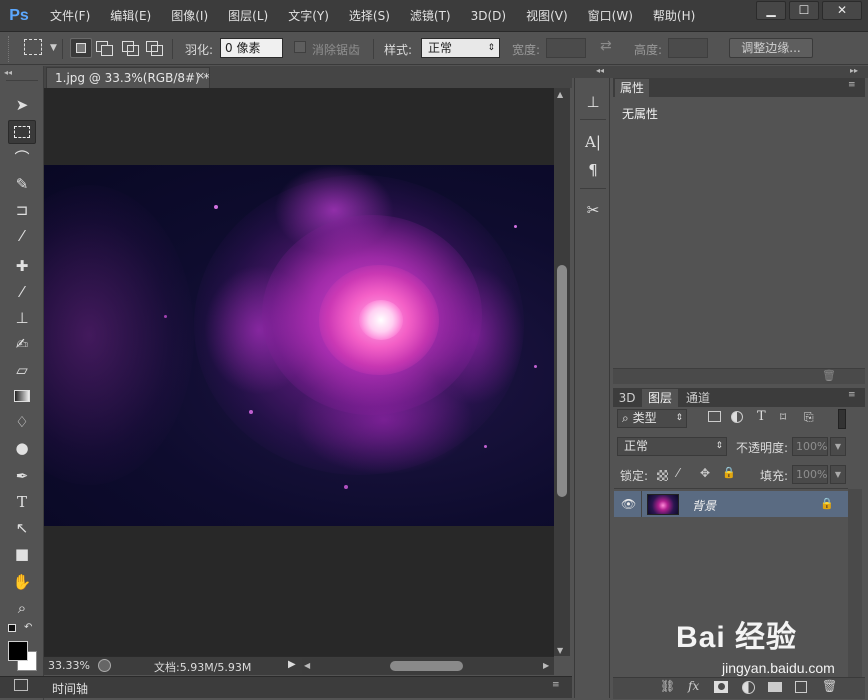 Image resolution: width=868 pixels, height=700 pixels. I want to click on close-tab-icon: ×, so click(200, 75).